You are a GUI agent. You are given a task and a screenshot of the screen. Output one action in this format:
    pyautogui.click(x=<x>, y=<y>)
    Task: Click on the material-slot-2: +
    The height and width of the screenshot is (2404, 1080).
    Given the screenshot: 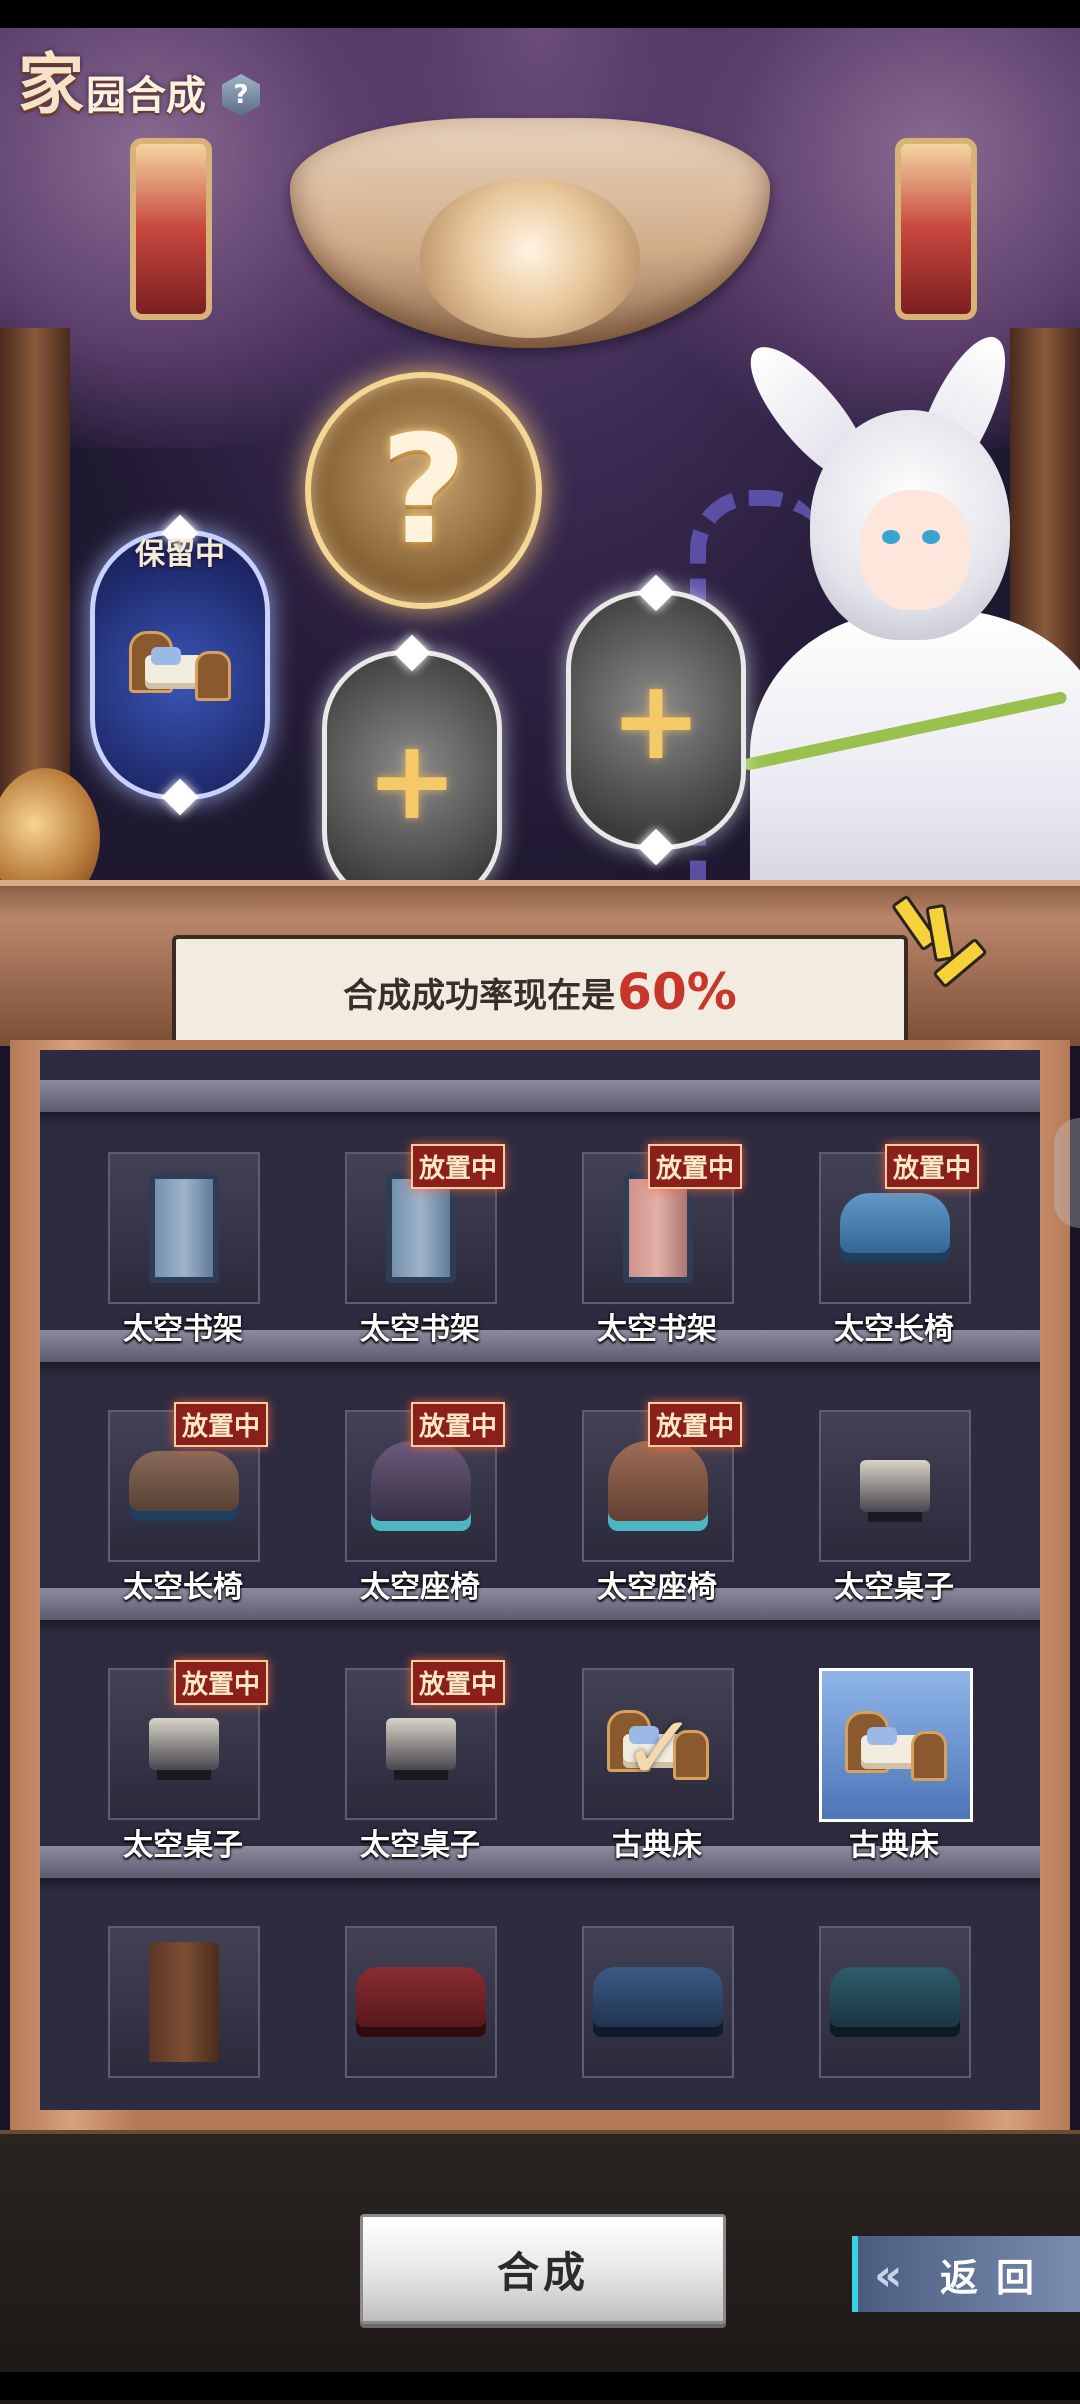 What is the action you would take?
    pyautogui.click(x=412, y=780)
    